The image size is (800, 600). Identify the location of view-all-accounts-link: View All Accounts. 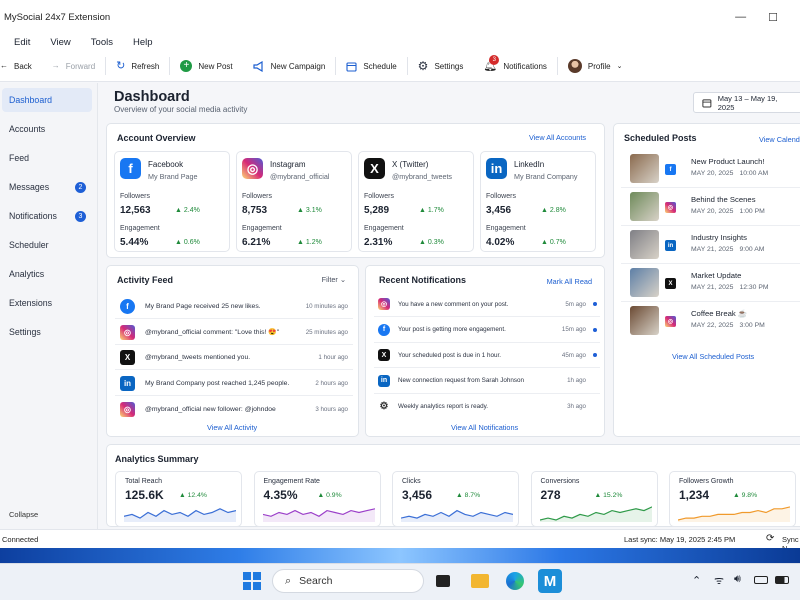
(557, 137).